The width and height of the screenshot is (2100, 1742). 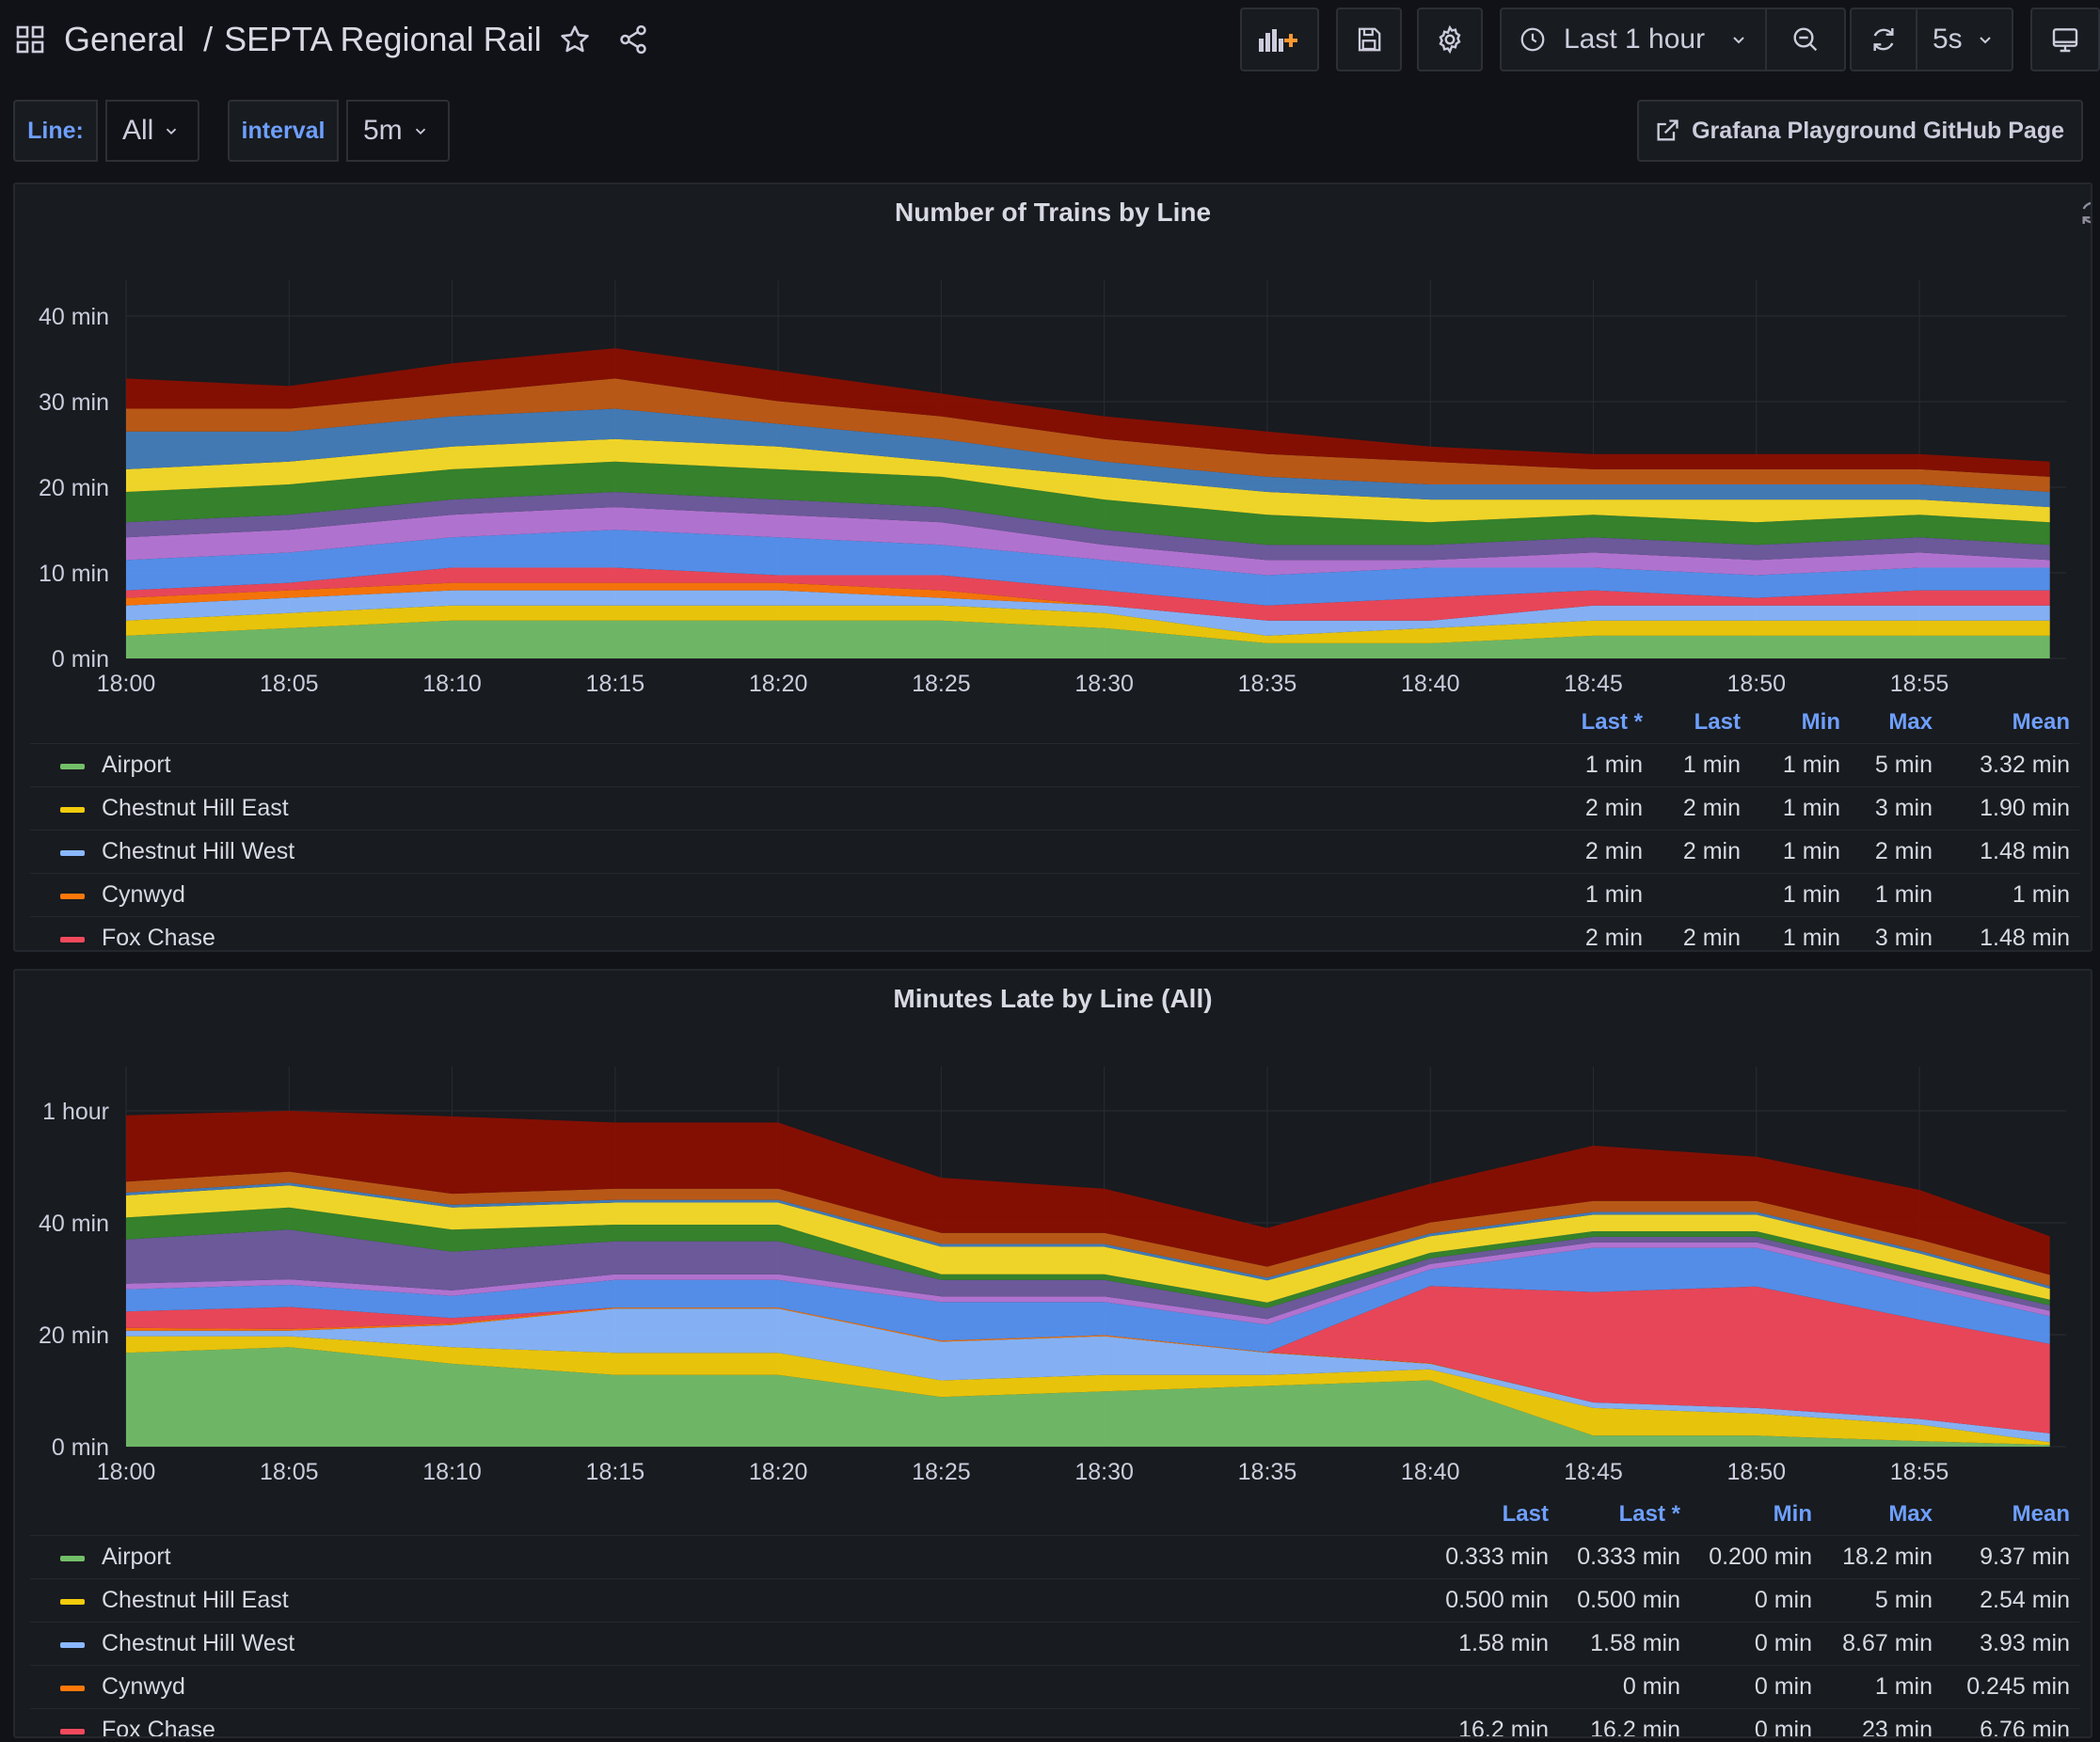 I want to click on legend-value: 3.93 min, so click(x=2025, y=1643).